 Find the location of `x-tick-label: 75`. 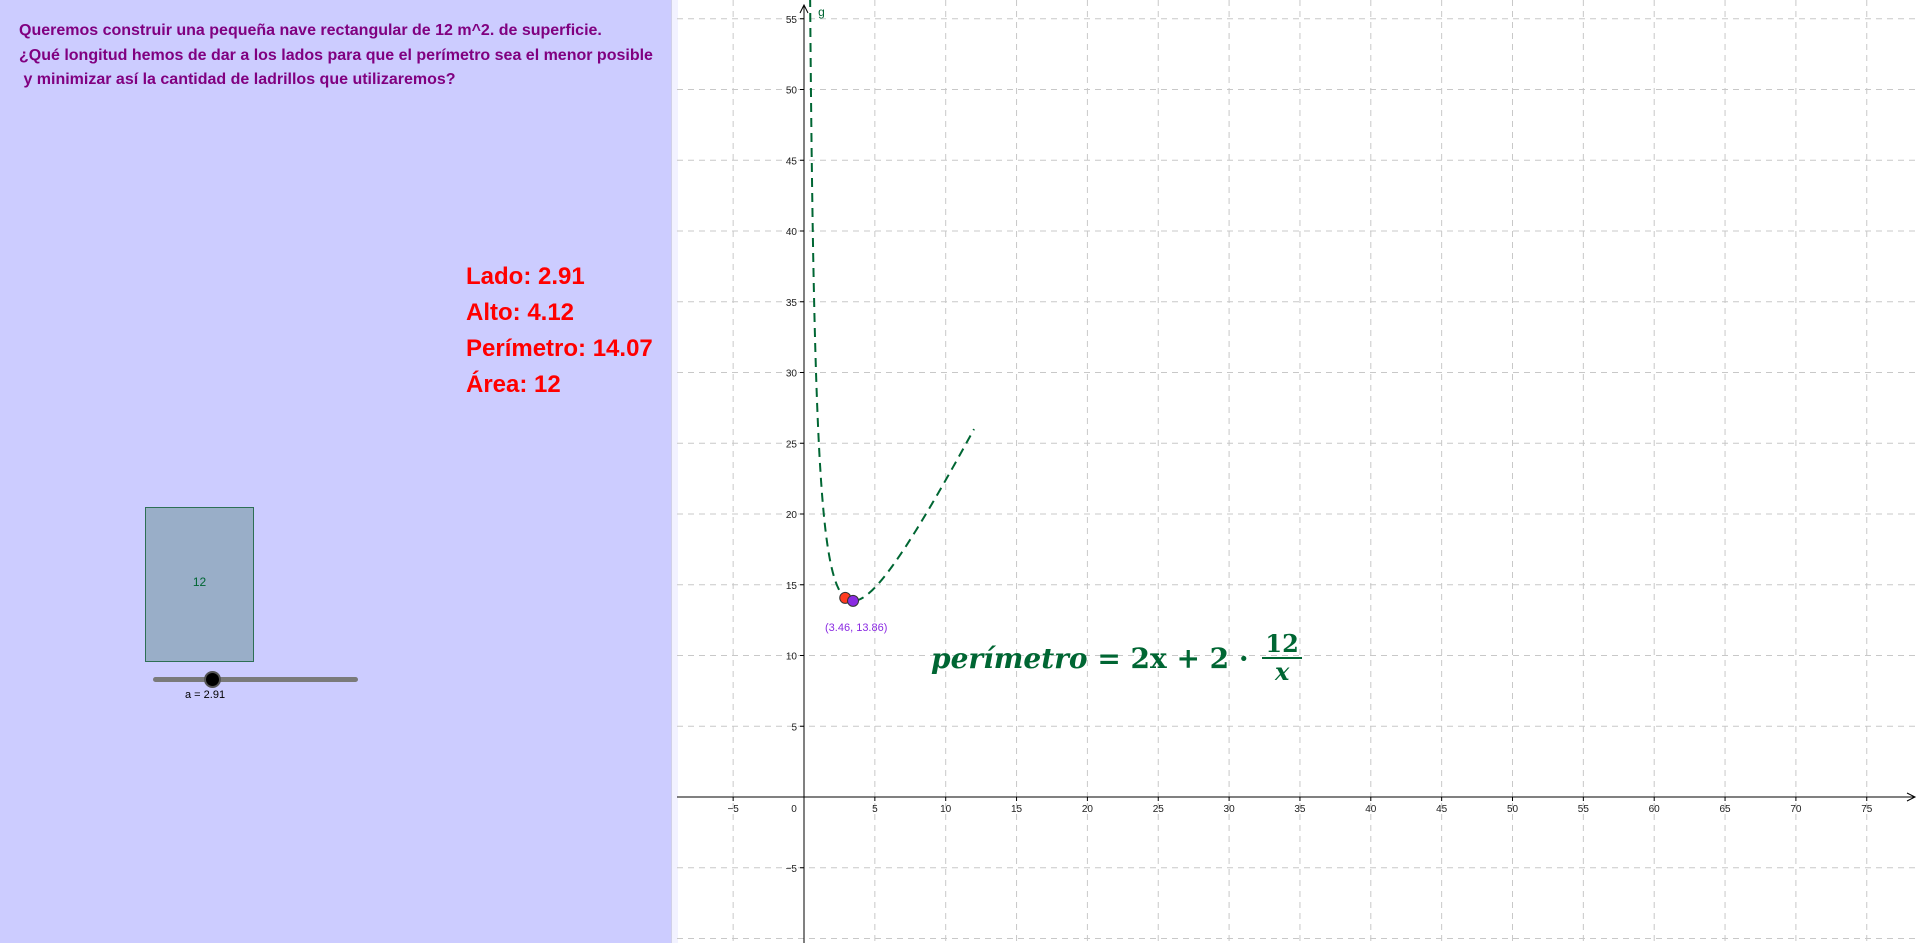

x-tick-label: 75 is located at coordinates (1867, 809).